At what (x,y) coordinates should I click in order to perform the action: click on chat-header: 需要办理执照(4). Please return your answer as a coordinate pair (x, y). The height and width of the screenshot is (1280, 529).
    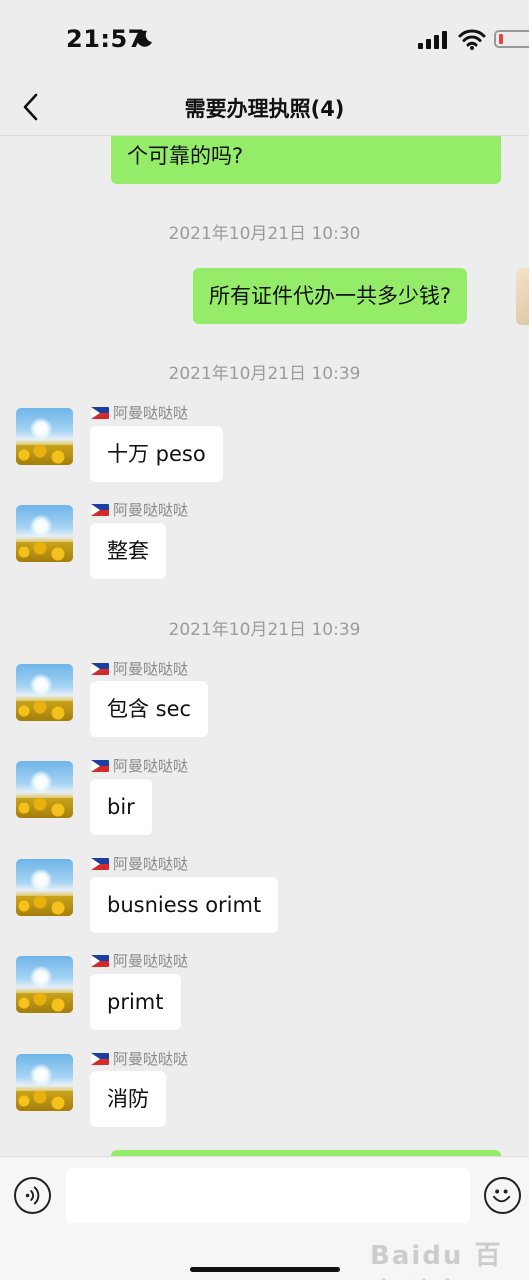
    Looking at the image, I should click on (264, 108).